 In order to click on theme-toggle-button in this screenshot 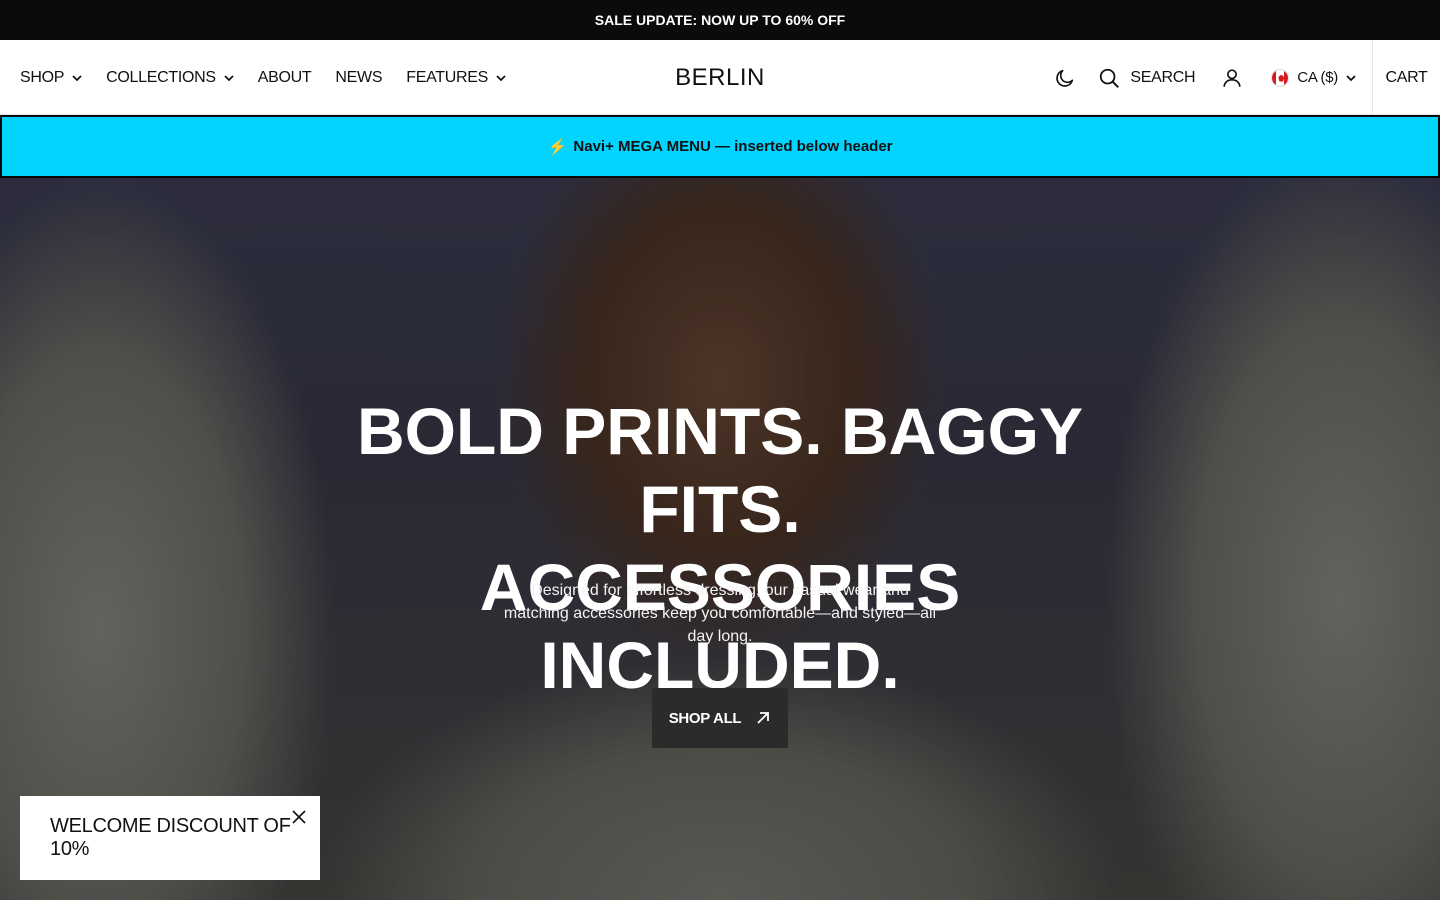, I will do `click(1065, 78)`.